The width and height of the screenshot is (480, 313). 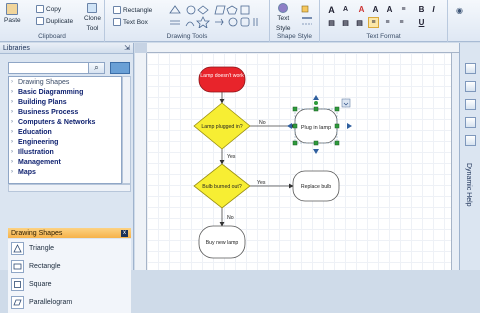 I want to click on star-shape-icon, so click(x=203, y=22).